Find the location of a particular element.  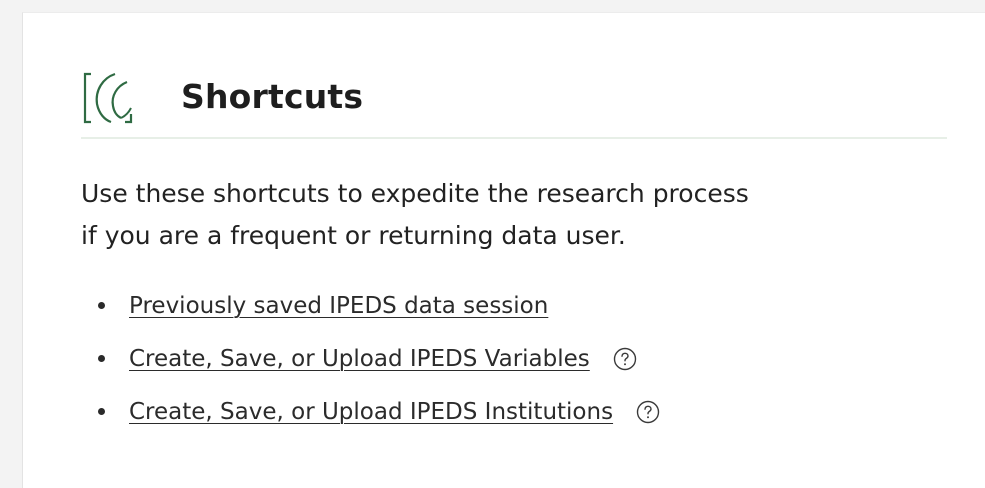

list-item: Previously saved IPEDS data session is located at coordinates (371, 305).